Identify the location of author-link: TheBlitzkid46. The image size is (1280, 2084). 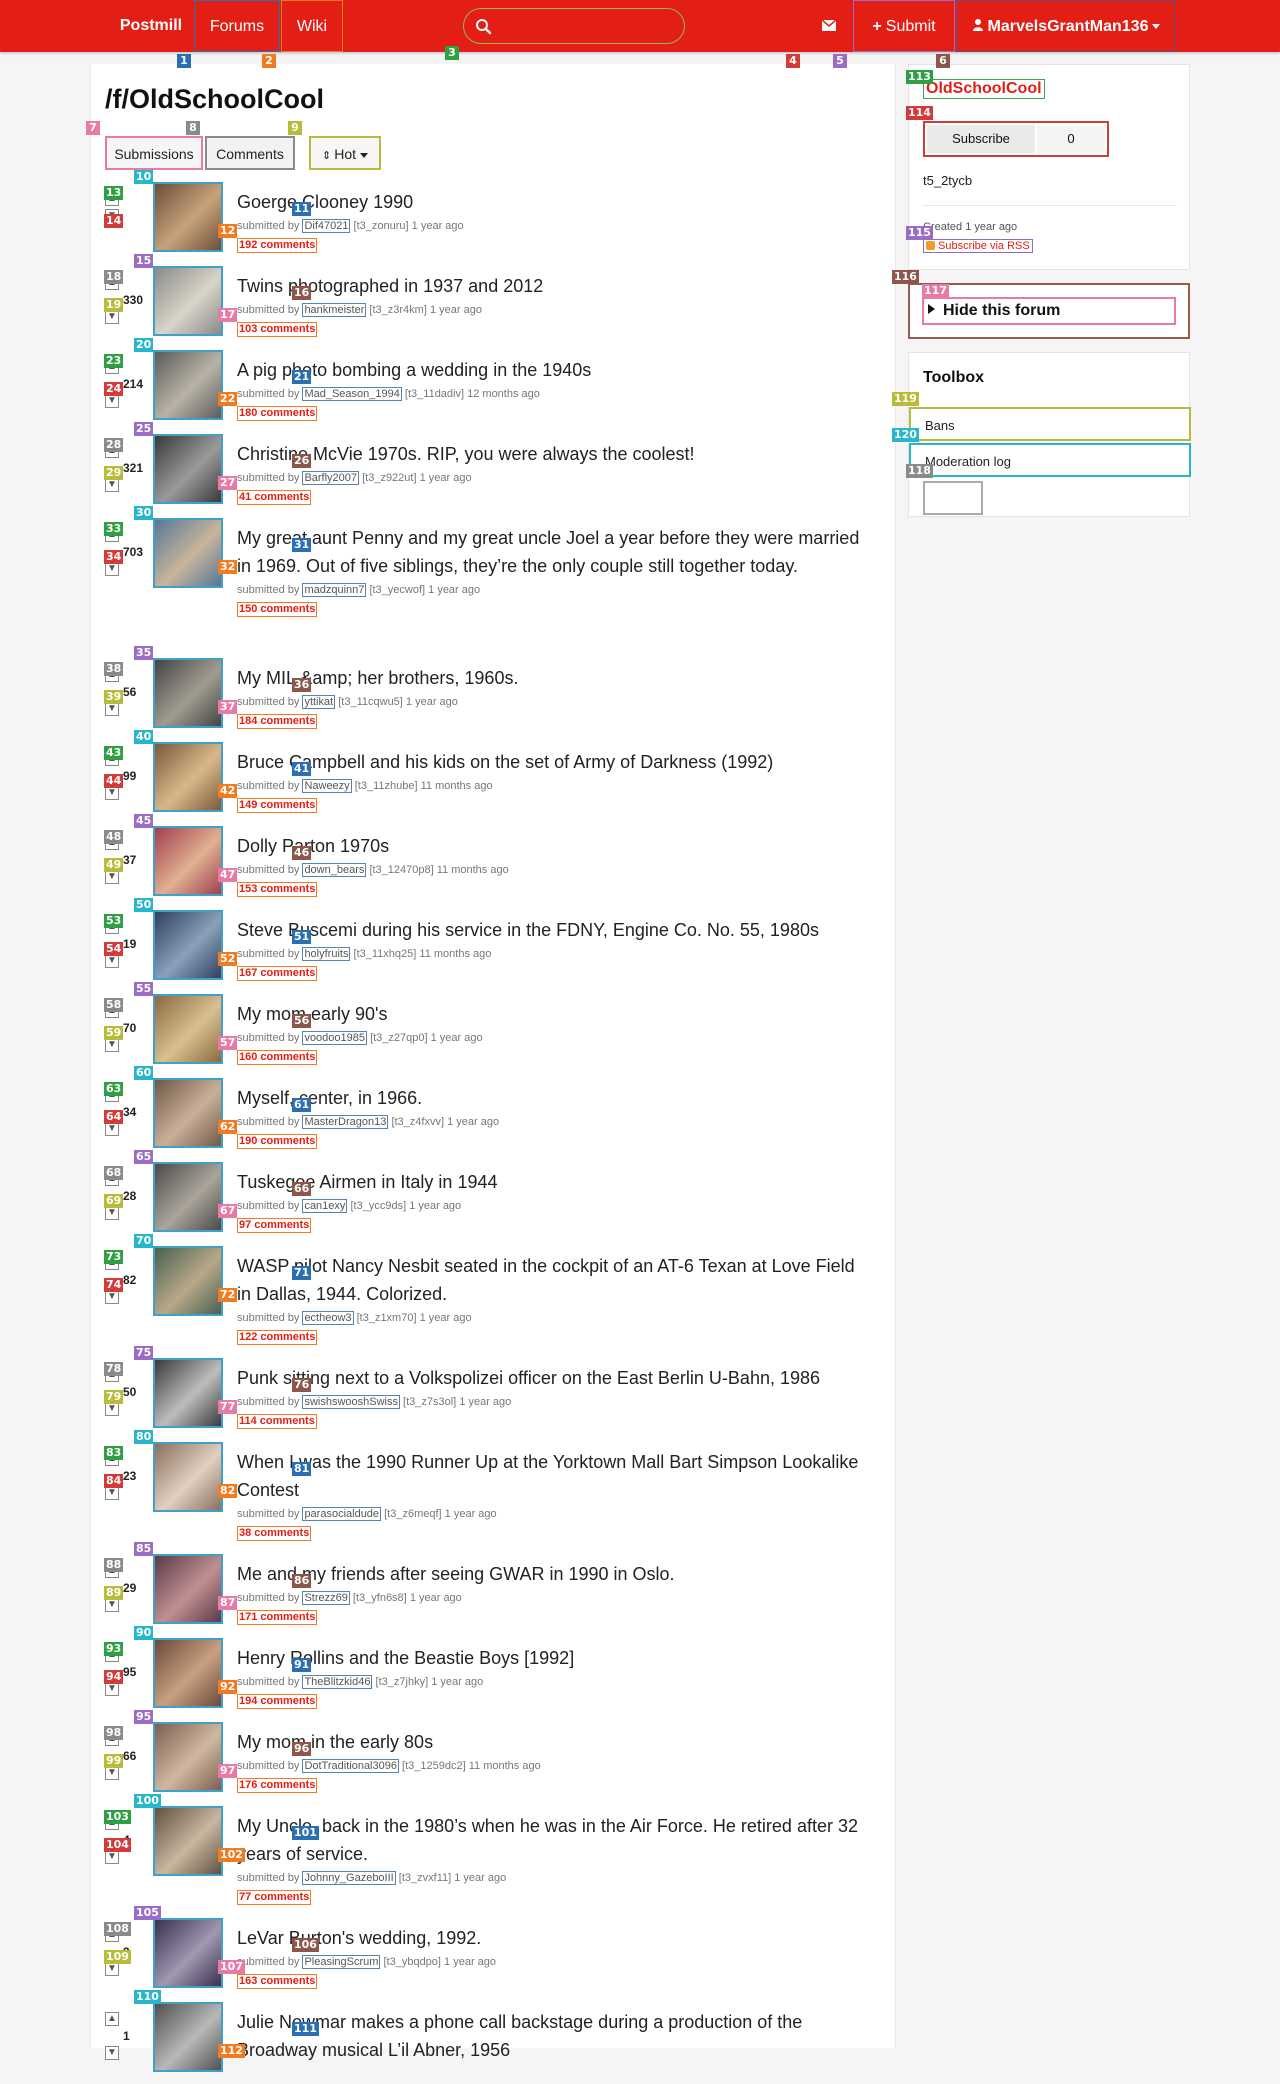
(337, 1682).